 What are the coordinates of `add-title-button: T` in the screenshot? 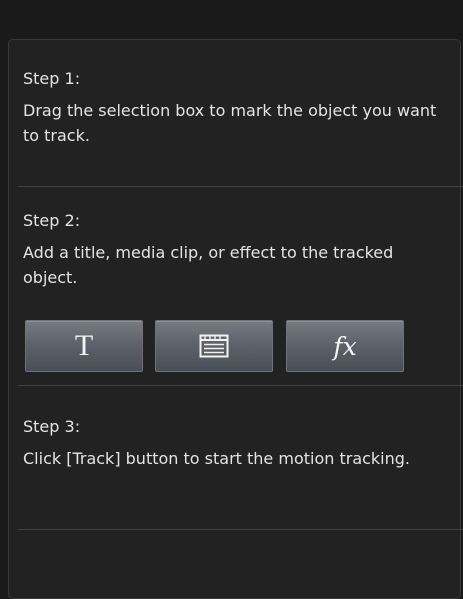 It's located at (84, 346).